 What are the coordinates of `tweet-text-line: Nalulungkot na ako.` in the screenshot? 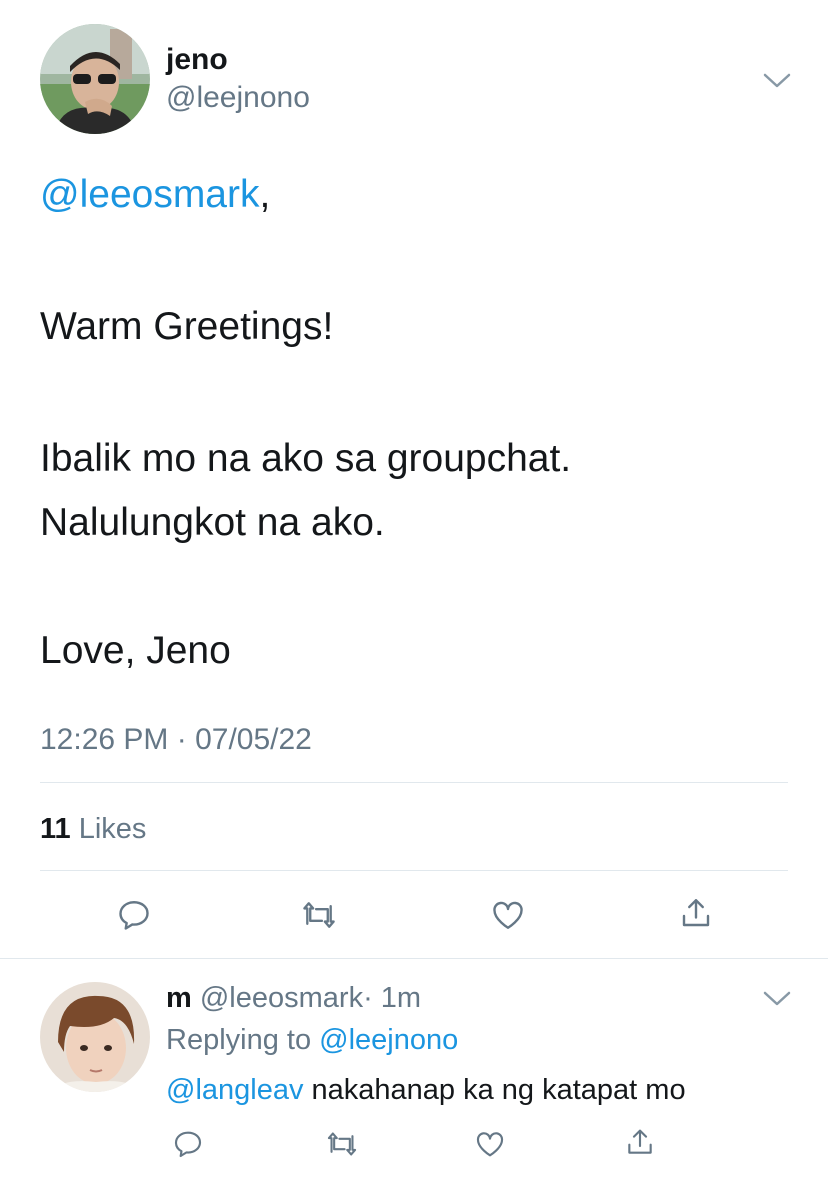 It's located at (212, 522).